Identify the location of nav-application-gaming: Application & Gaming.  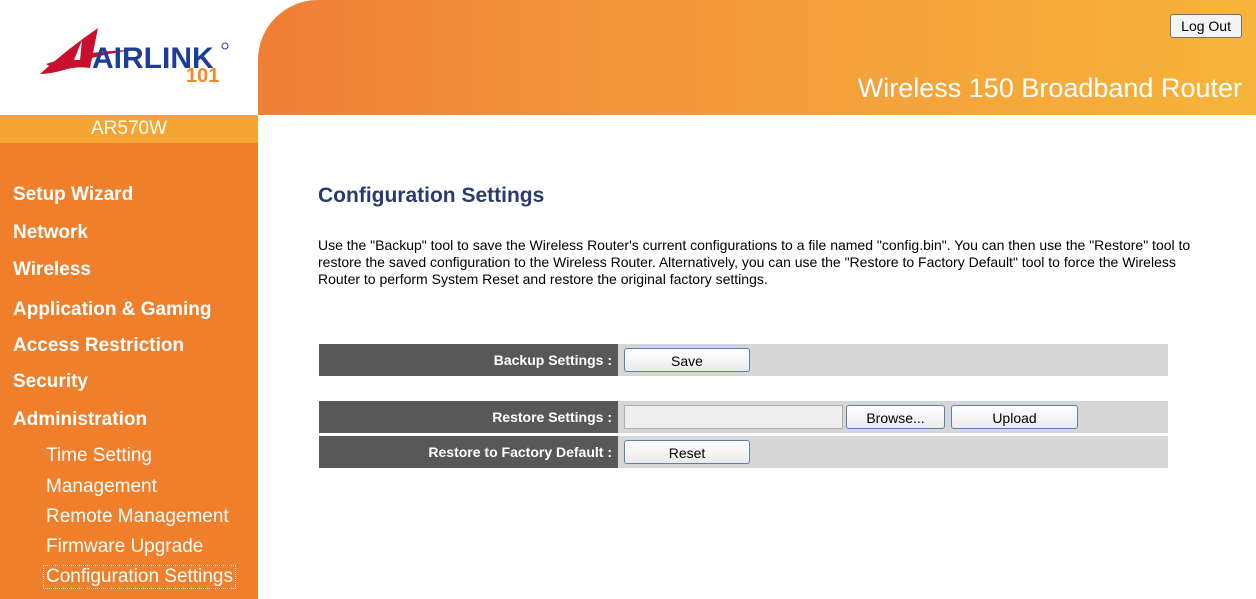
(112, 310).